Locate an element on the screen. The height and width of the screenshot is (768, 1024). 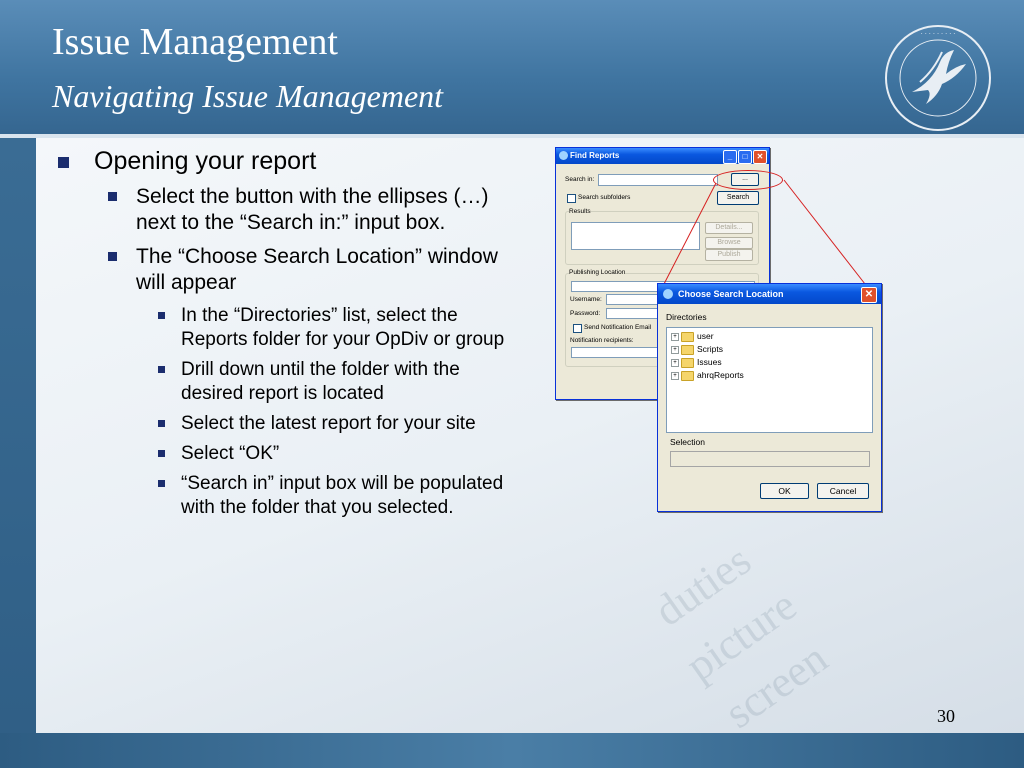
notification-recipients-label: Notification recipients: is located at coordinates (602, 340).